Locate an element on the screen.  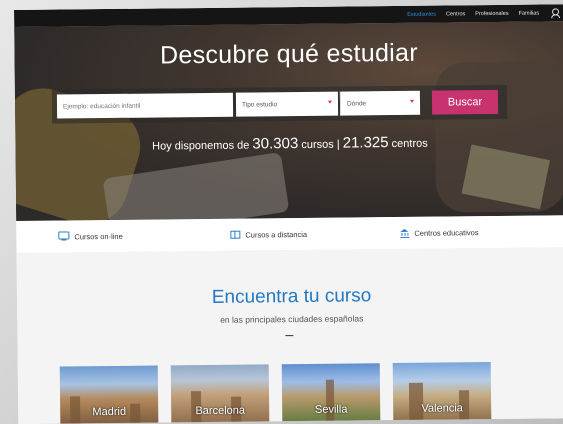
feature-label: Cursos a distancia is located at coordinates (276, 234).